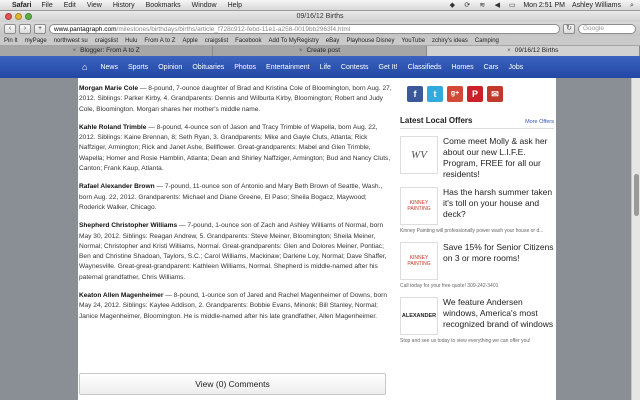  I want to click on nav-opinion: Opinion, so click(170, 67).